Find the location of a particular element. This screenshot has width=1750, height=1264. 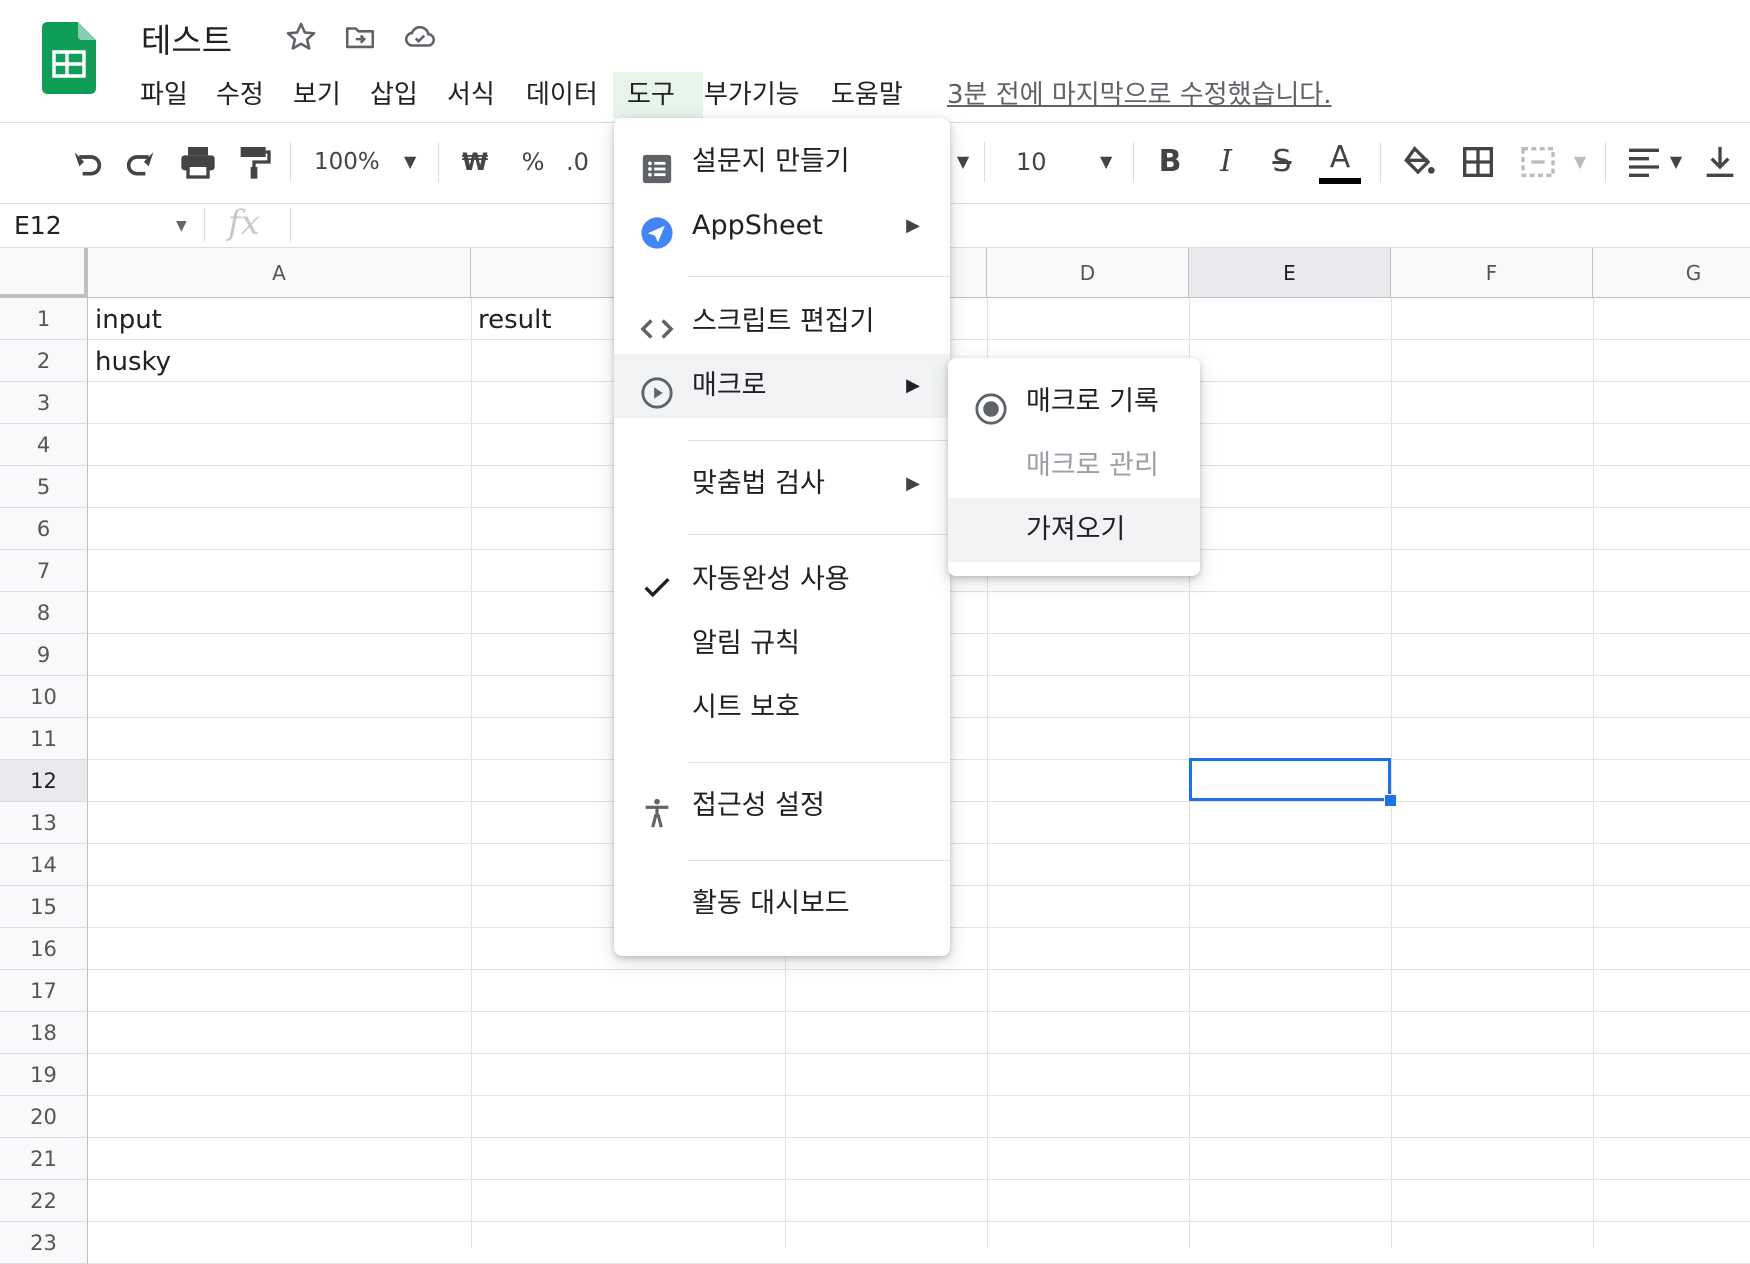

row-header-14: 14 is located at coordinates (44, 865).